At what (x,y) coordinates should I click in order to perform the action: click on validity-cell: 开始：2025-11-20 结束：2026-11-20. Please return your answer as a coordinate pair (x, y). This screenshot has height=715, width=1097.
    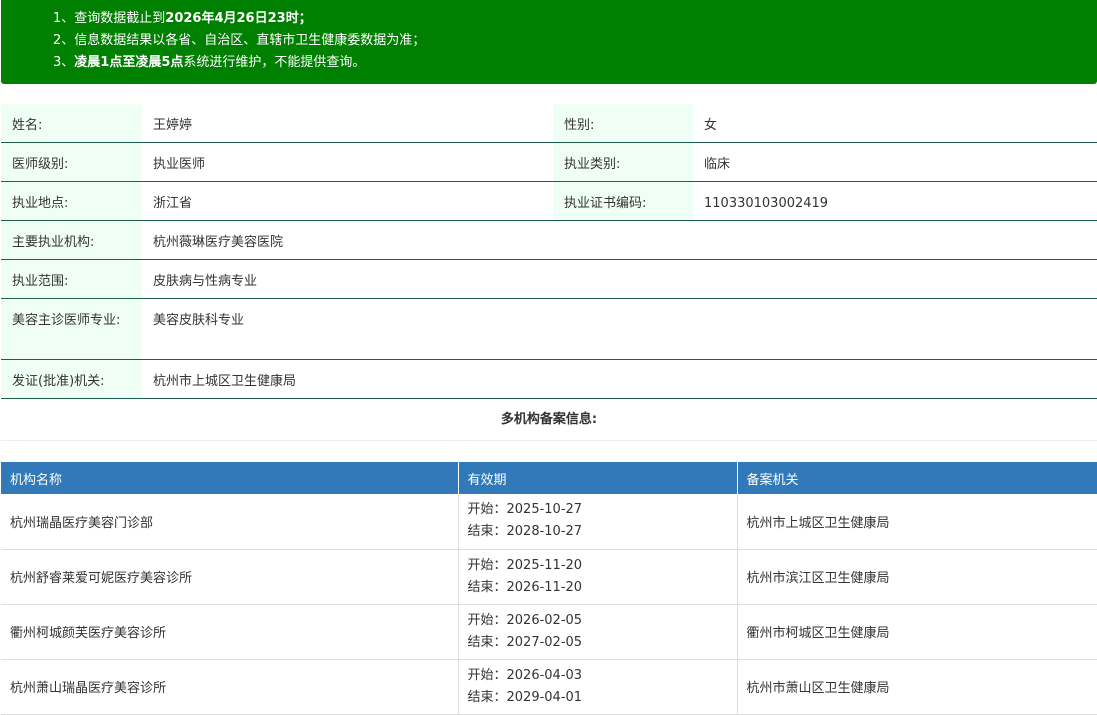
    Looking at the image, I should click on (598, 577).